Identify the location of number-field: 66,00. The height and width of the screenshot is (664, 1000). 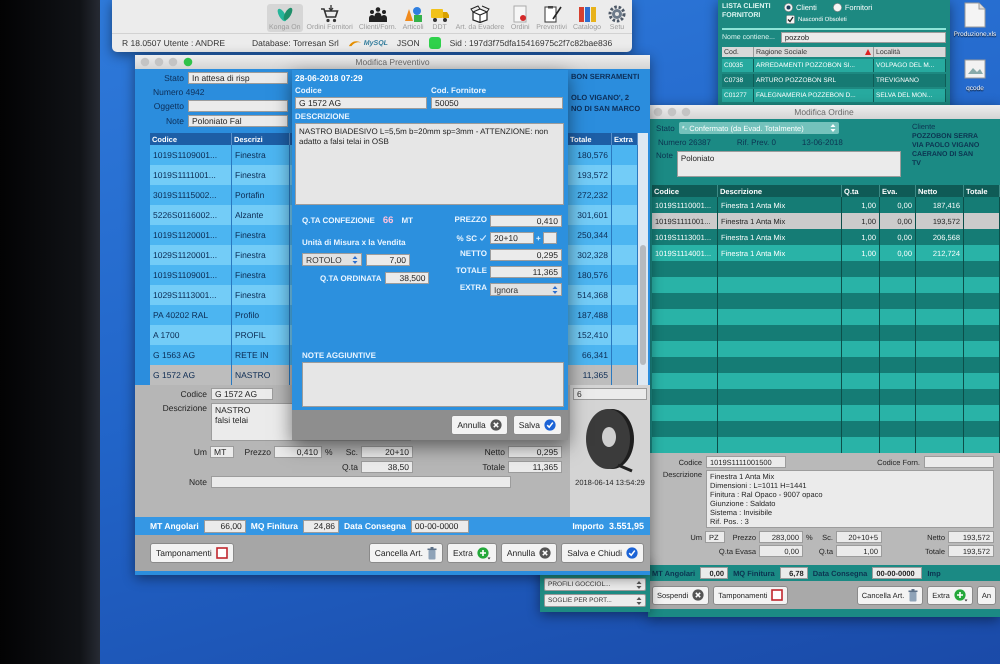
(225, 526).